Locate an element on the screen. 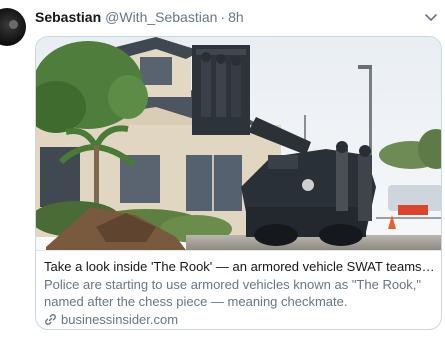 Image resolution: width=445 pixels, height=339 pixels. tweet-header: Sebastian @With_Sebastian · 8h is located at coordinates (139, 19).